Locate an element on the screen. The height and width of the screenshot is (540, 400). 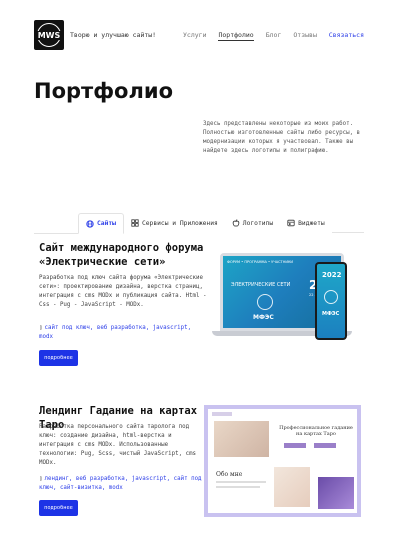
mockup-photo is located at coordinates (241, 439).